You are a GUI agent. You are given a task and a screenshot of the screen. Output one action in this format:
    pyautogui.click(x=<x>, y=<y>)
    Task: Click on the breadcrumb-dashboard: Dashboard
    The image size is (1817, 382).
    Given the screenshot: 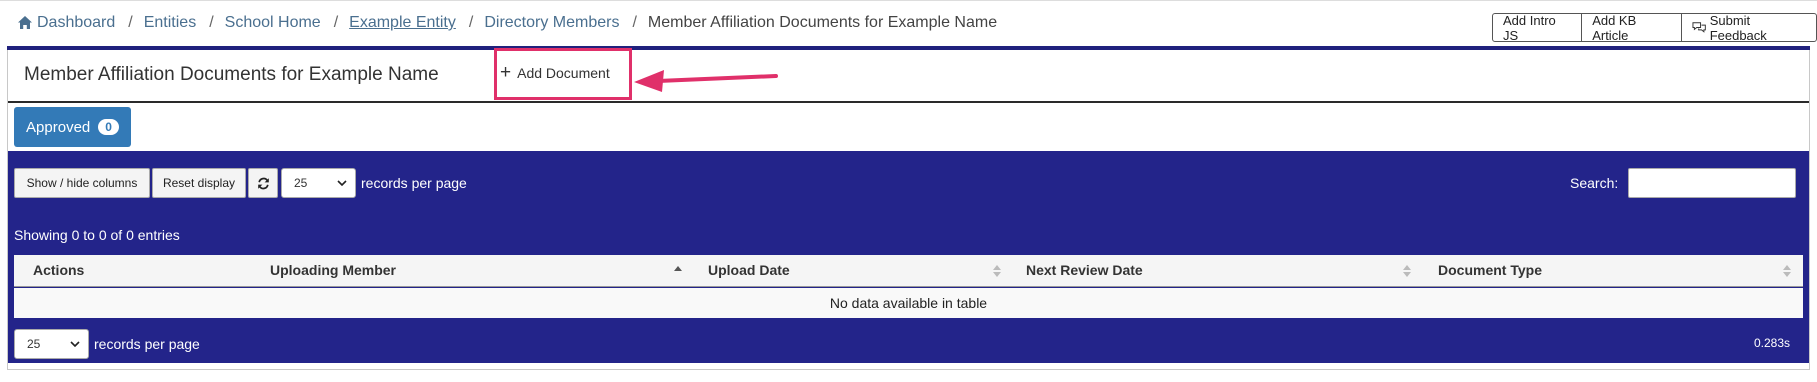 What is the action you would take?
    pyautogui.click(x=76, y=23)
    